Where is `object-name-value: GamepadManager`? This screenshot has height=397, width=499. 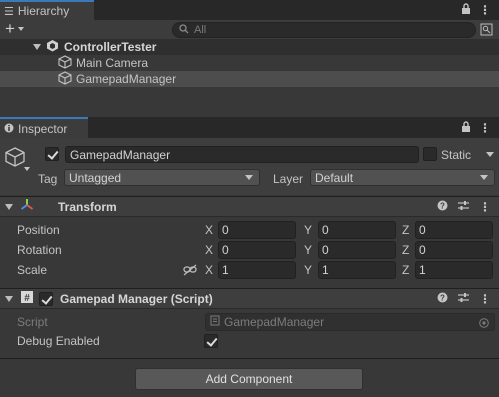
object-name-value: GamepadManager is located at coordinates (120, 154).